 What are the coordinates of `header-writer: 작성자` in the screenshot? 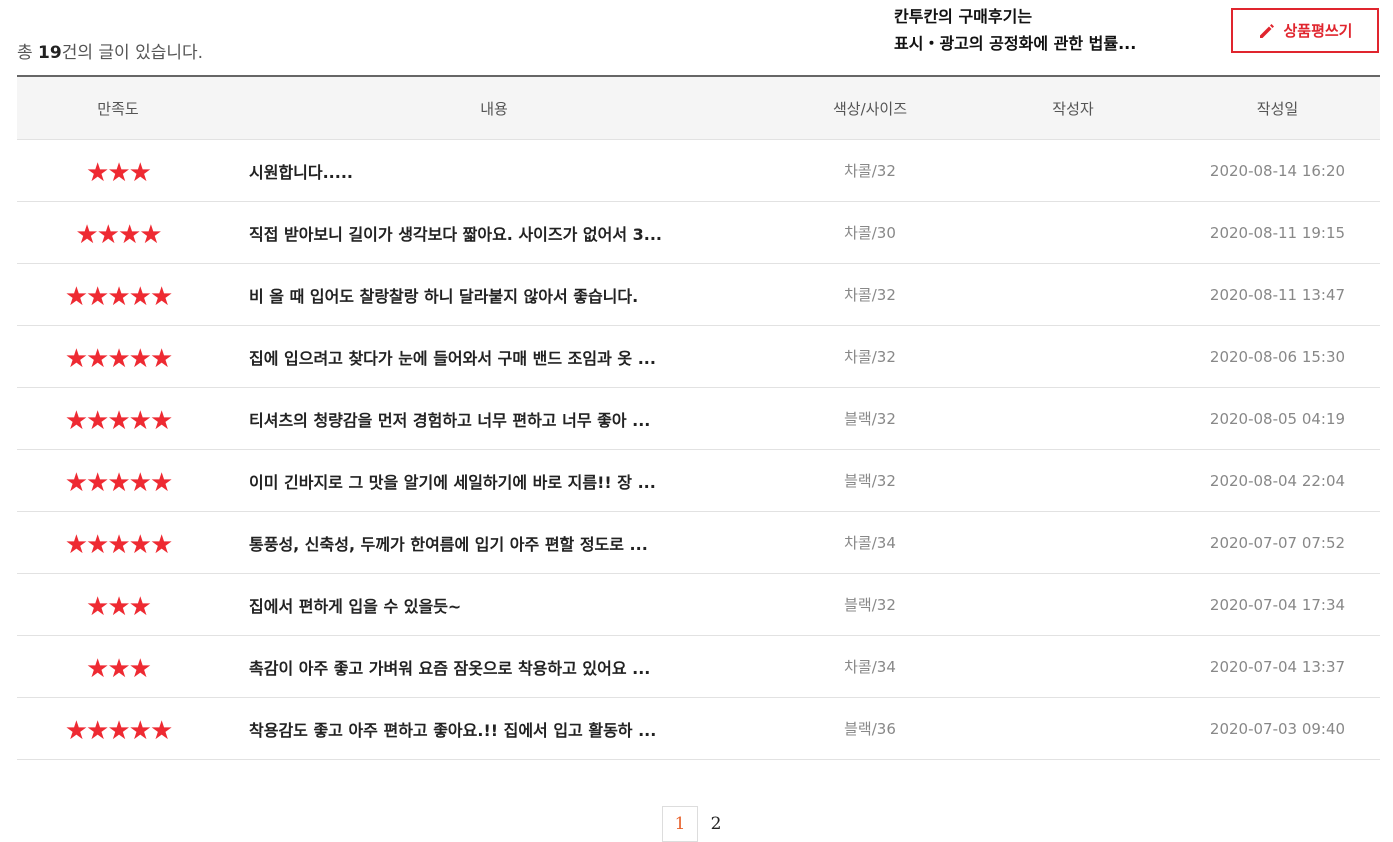 It's located at (1073, 108).